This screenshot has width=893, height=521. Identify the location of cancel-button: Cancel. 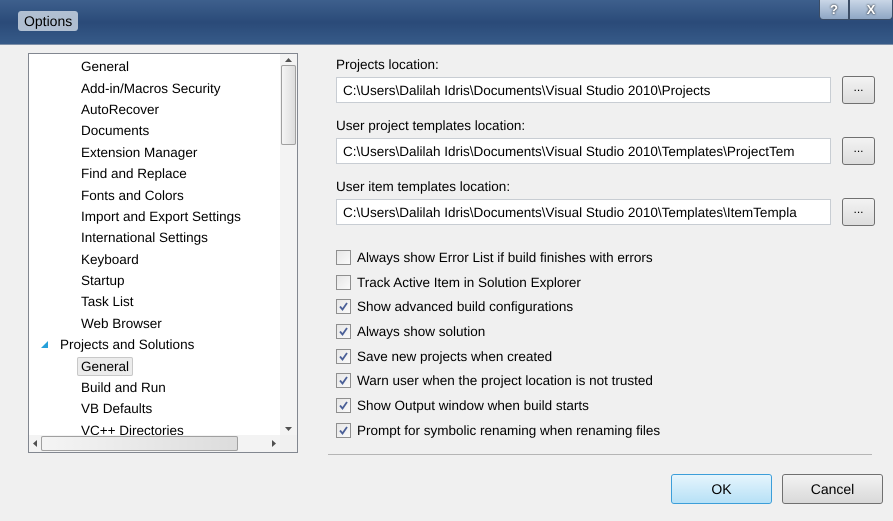
(832, 489).